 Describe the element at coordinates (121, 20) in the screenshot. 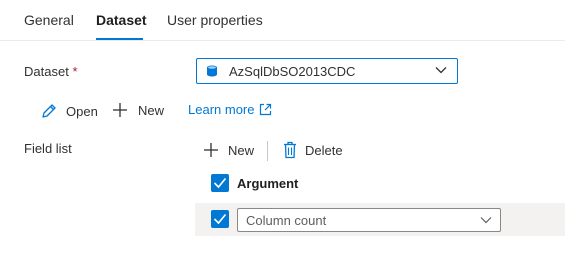

I see `tab-dataset: Dataset` at that location.